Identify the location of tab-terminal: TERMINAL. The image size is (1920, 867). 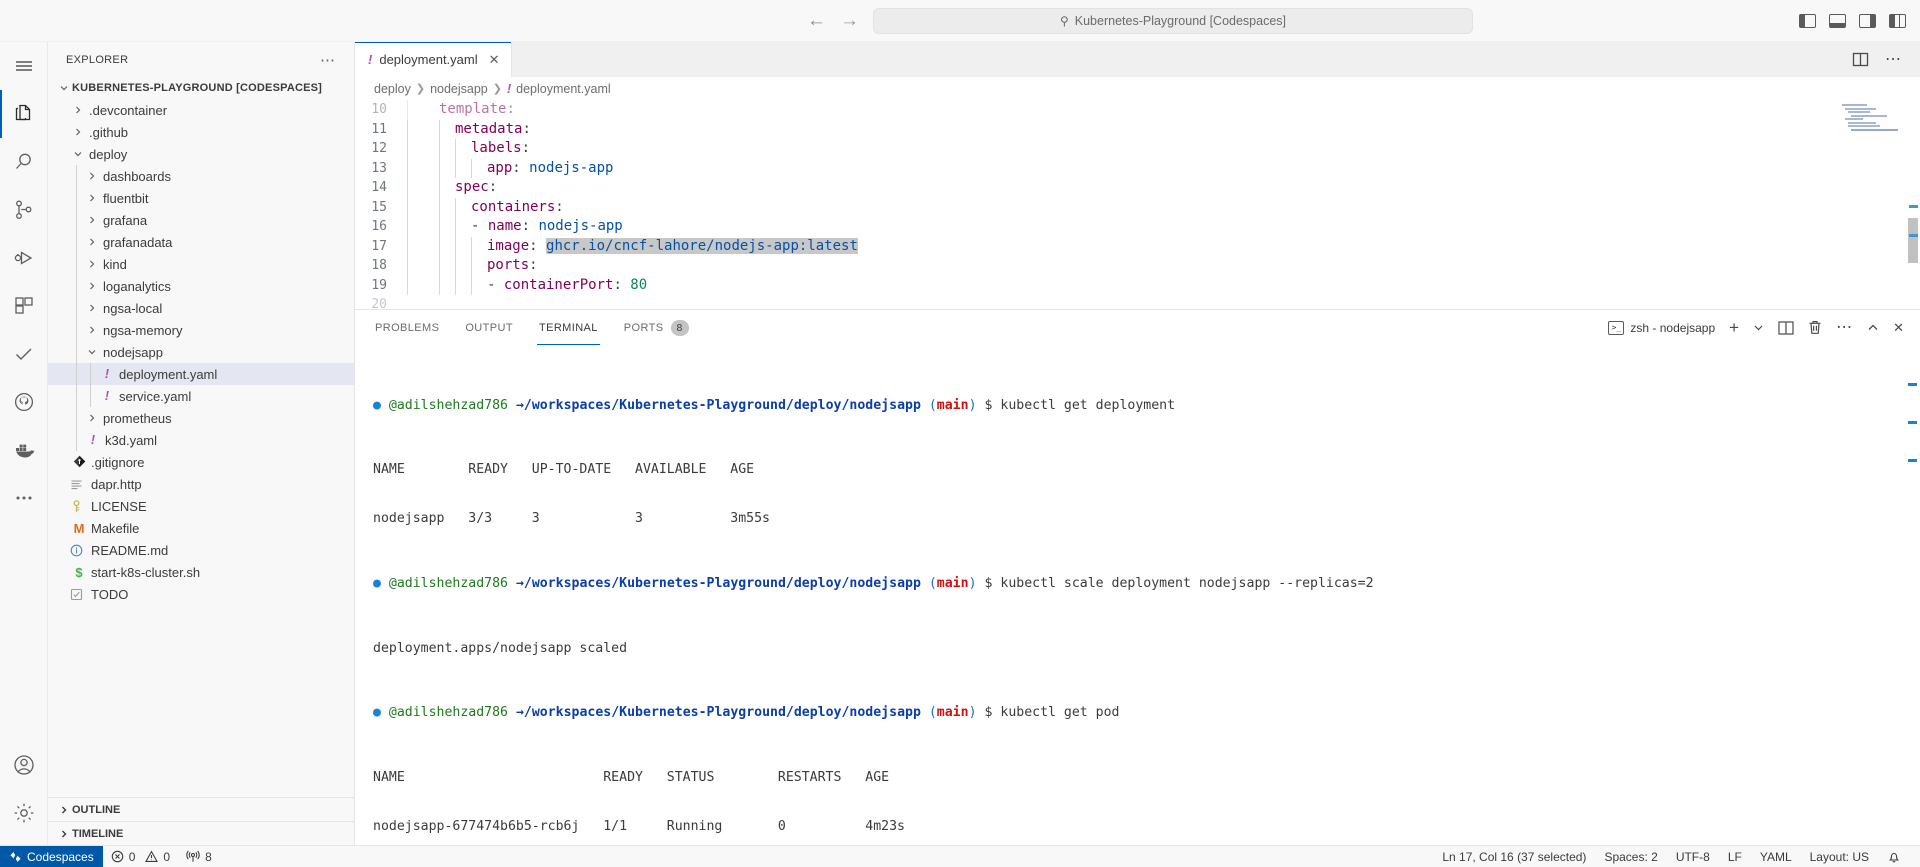
(568, 327).